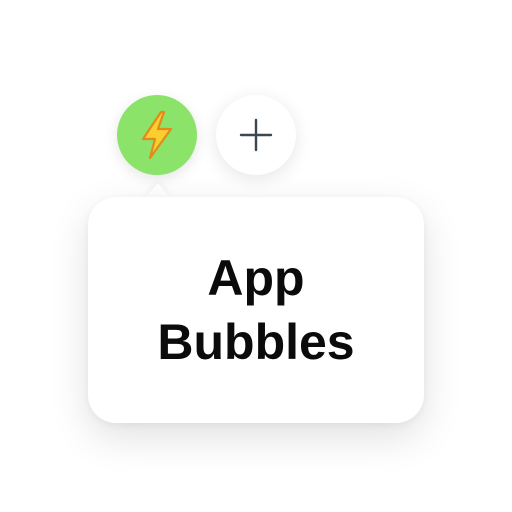 The height and width of the screenshot is (512, 512). What do you see at coordinates (256, 342) in the screenshot?
I see `tooltip-title-line-2: Bubbles` at bounding box center [256, 342].